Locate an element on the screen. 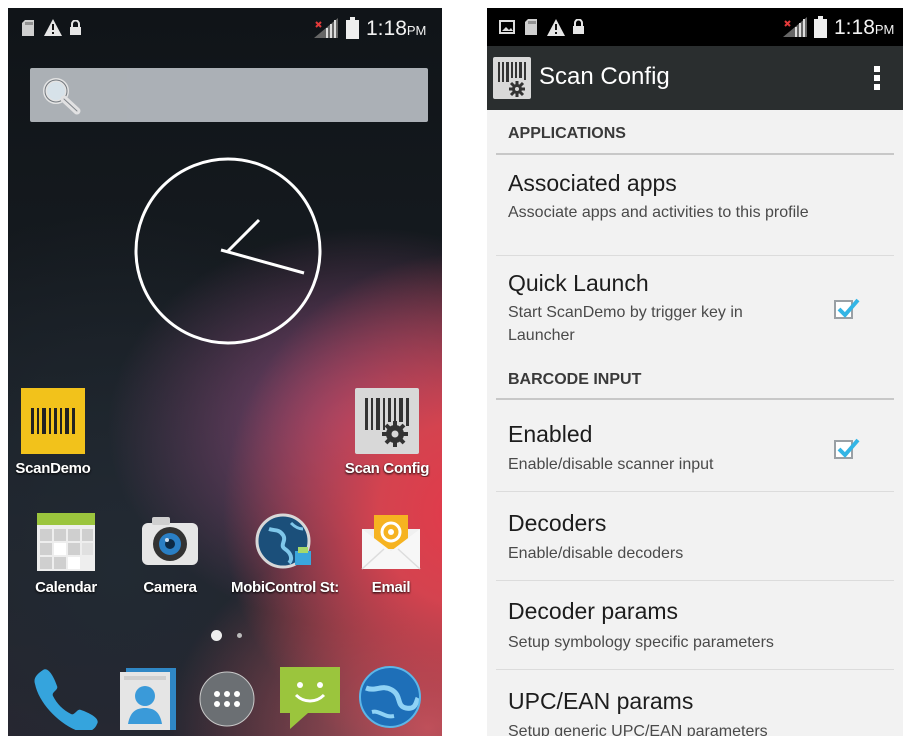  app-email: Email is located at coordinates (391, 553).